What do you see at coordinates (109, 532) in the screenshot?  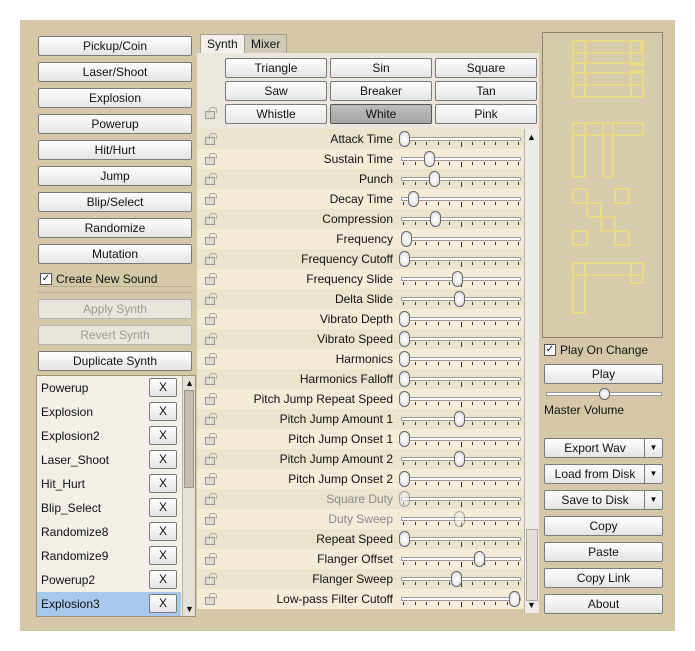 I see `list-item: Randomize8 X` at bounding box center [109, 532].